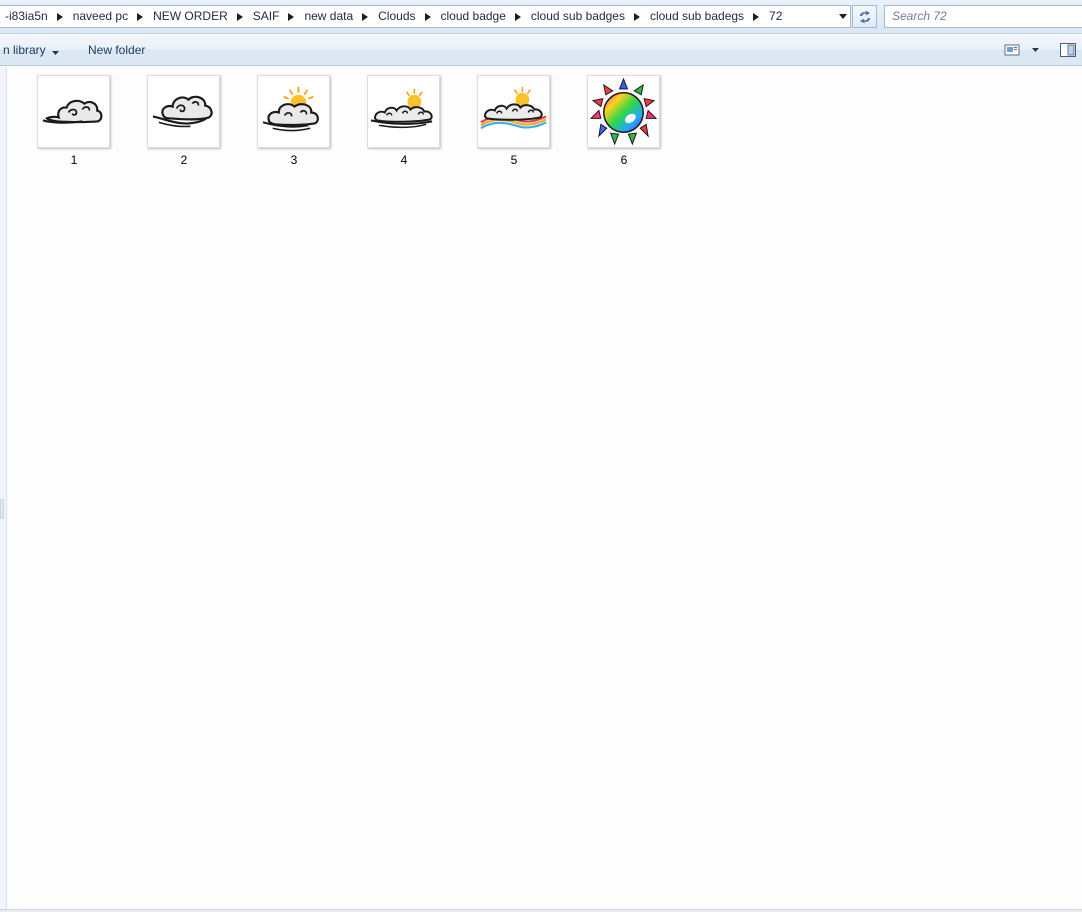 This screenshot has height=912, width=1082. What do you see at coordinates (473, 16) in the screenshot?
I see `crumb-cloud-badge: cloud badge` at bounding box center [473, 16].